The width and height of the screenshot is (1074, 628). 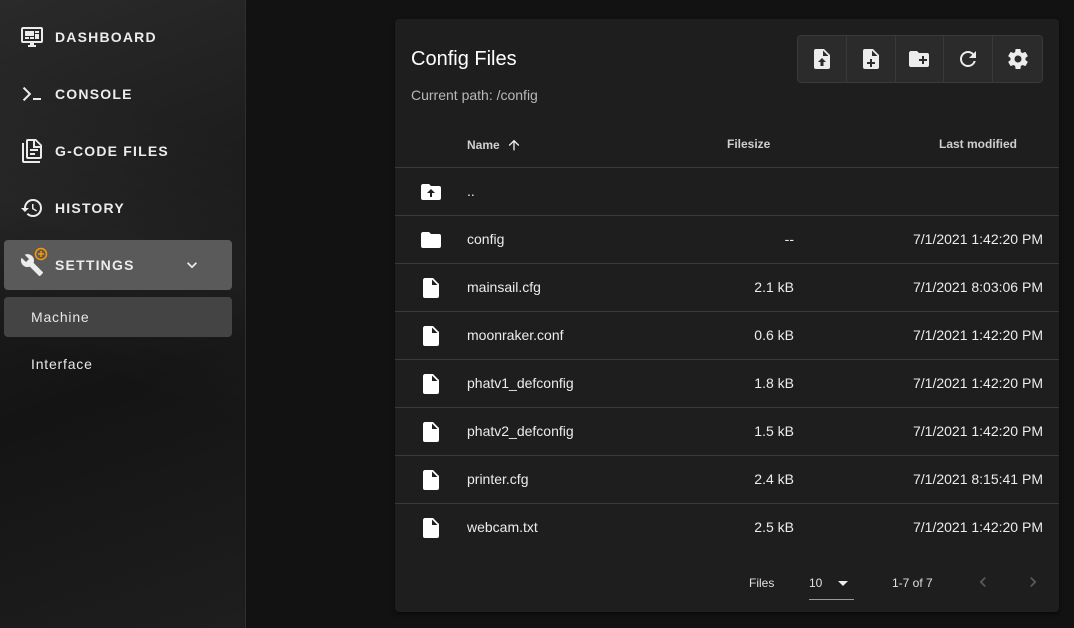 I want to click on column-header-name-label: Name, so click(x=483, y=145).